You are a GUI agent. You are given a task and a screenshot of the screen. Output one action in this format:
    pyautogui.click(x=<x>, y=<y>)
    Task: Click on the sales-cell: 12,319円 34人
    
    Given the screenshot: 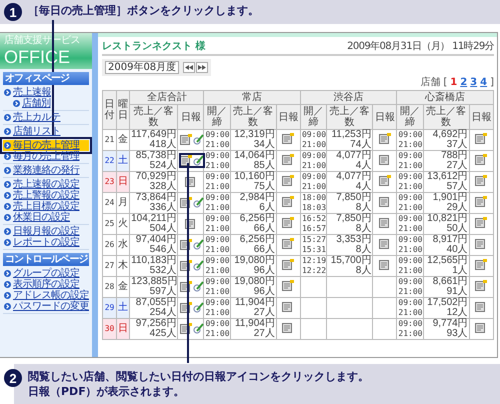 What is the action you would take?
    pyautogui.click(x=253, y=140)
    